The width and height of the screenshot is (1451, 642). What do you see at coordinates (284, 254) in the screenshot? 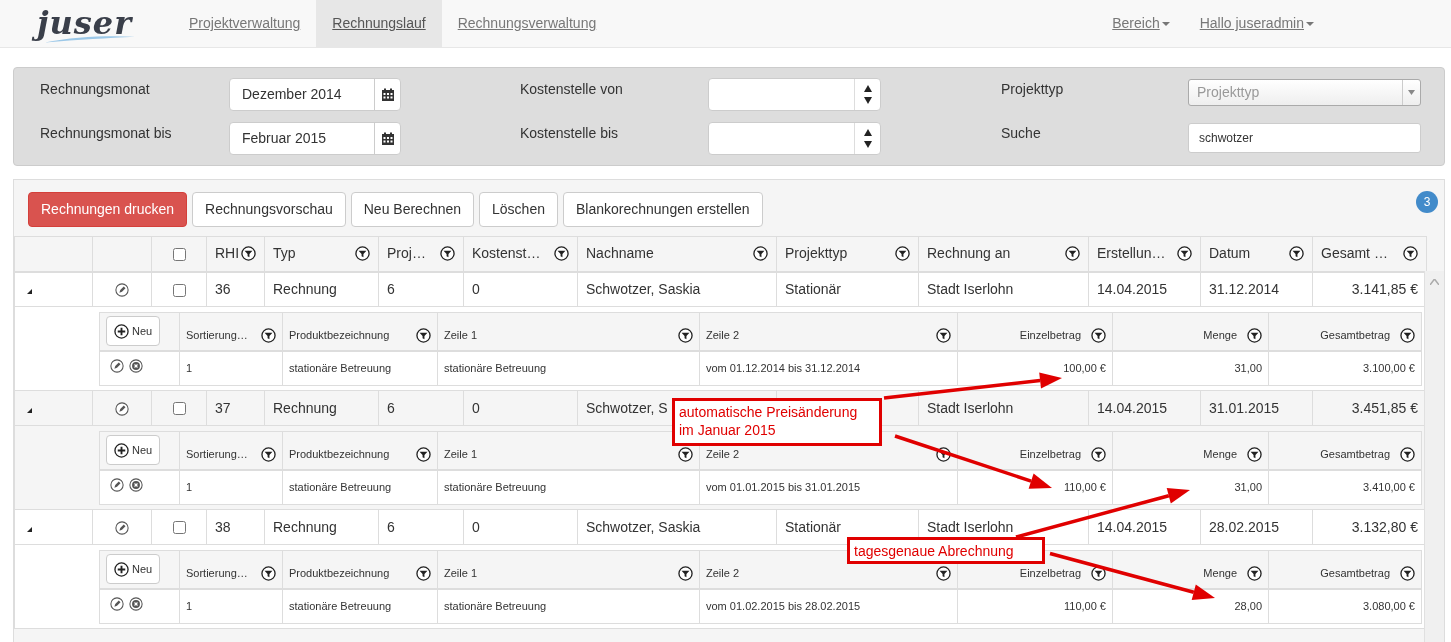
I see `column-header: Typ` at bounding box center [284, 254].